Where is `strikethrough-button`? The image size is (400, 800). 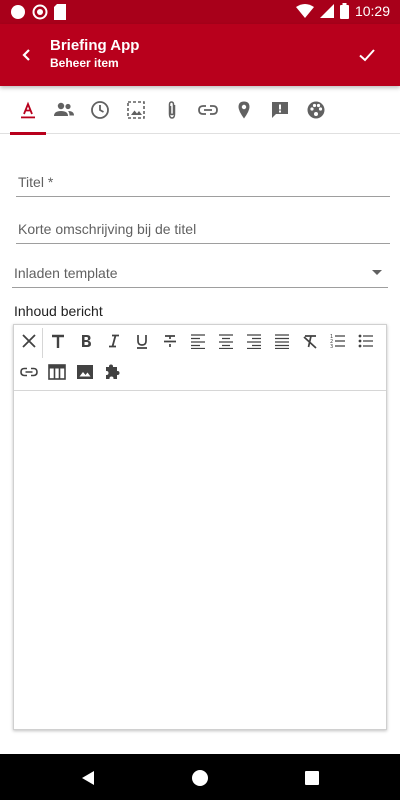 strikethrough-button is located at coordinates (170, 341).